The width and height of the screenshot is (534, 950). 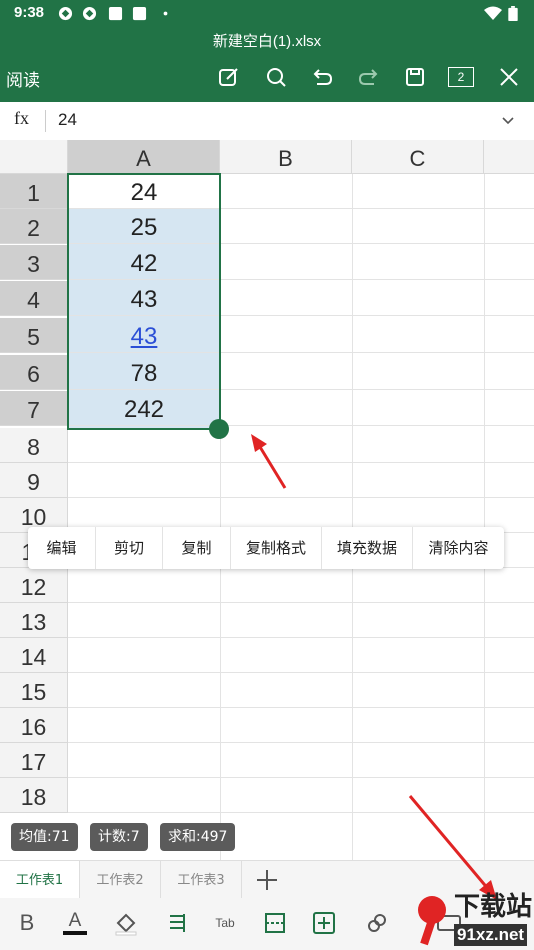 I want to click on more-notifications-icon, so click(x=165, y=13).